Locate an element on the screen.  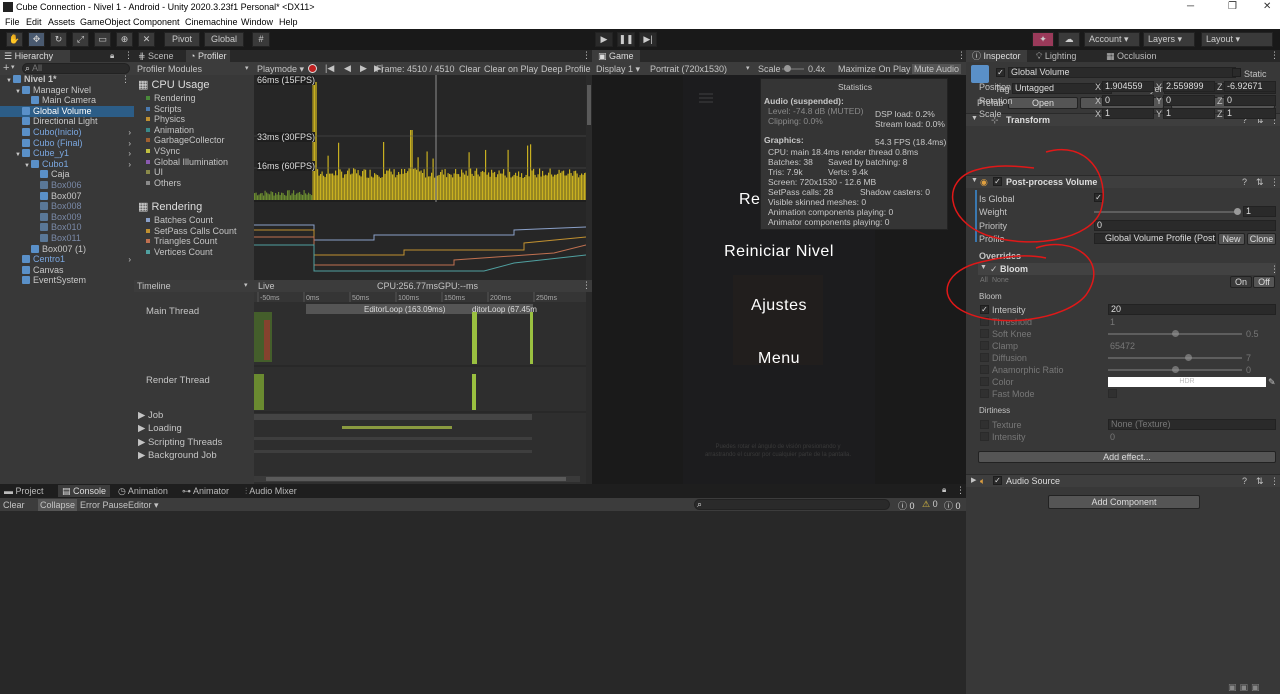
hierarchy-row: Directional Light is located at coordinates (67, 121).